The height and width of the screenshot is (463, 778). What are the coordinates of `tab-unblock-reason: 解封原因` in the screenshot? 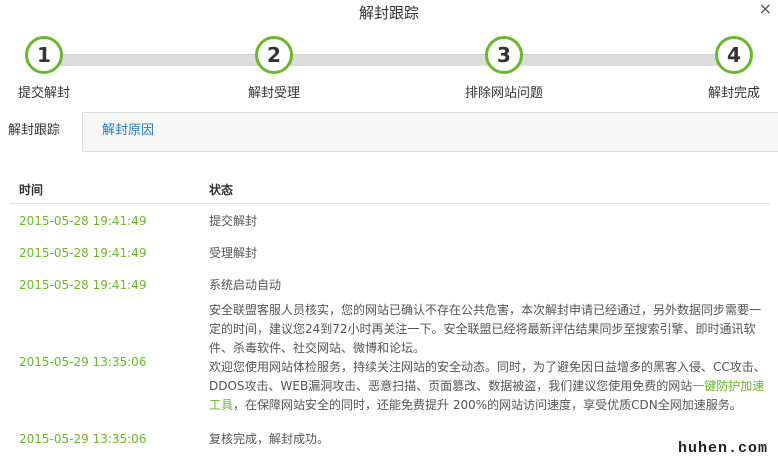 It's located at (128, 132).